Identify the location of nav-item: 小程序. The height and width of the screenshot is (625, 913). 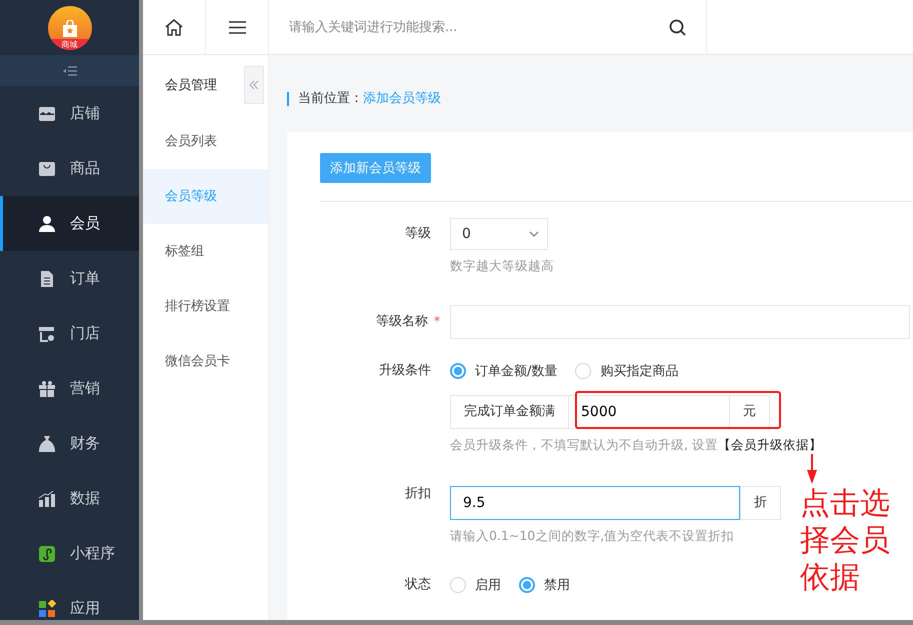
(69, 553).